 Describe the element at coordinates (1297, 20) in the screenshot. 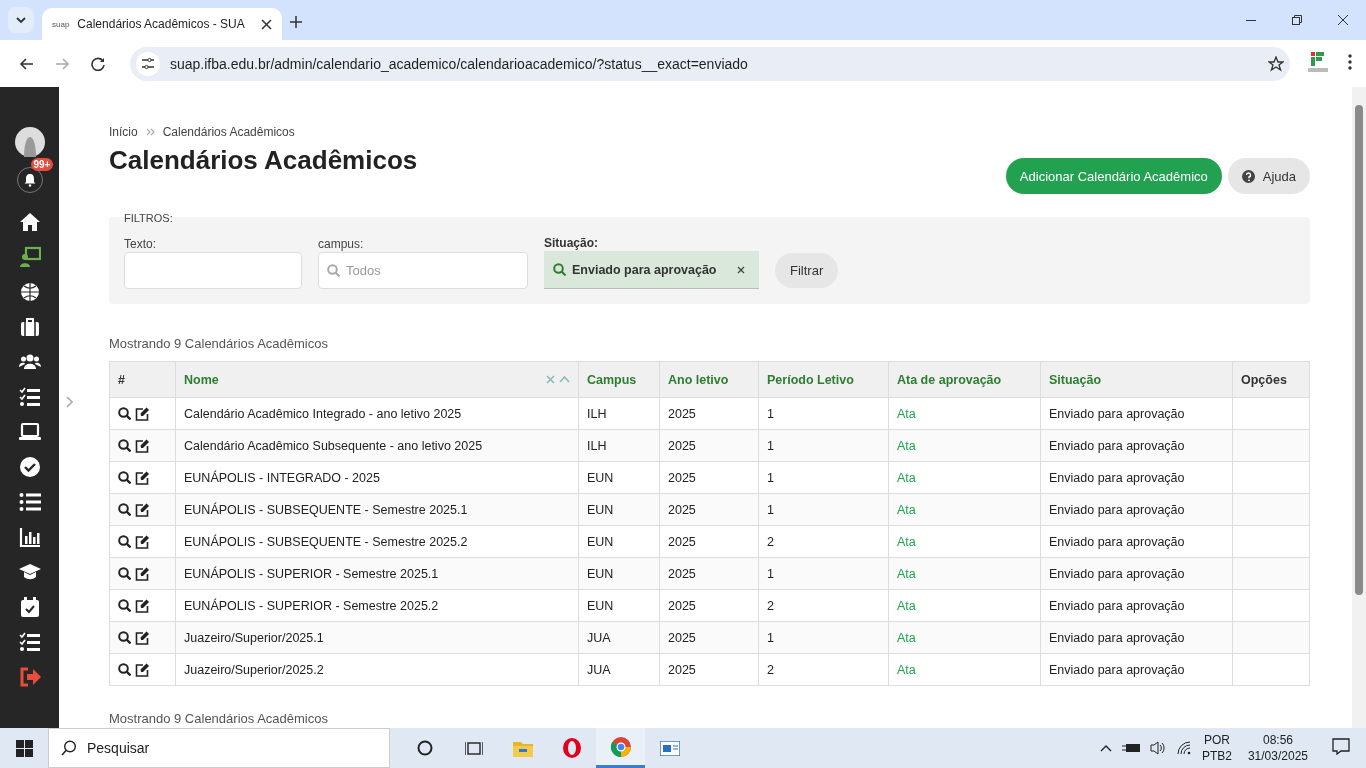

I see `restore-icon` at that location.